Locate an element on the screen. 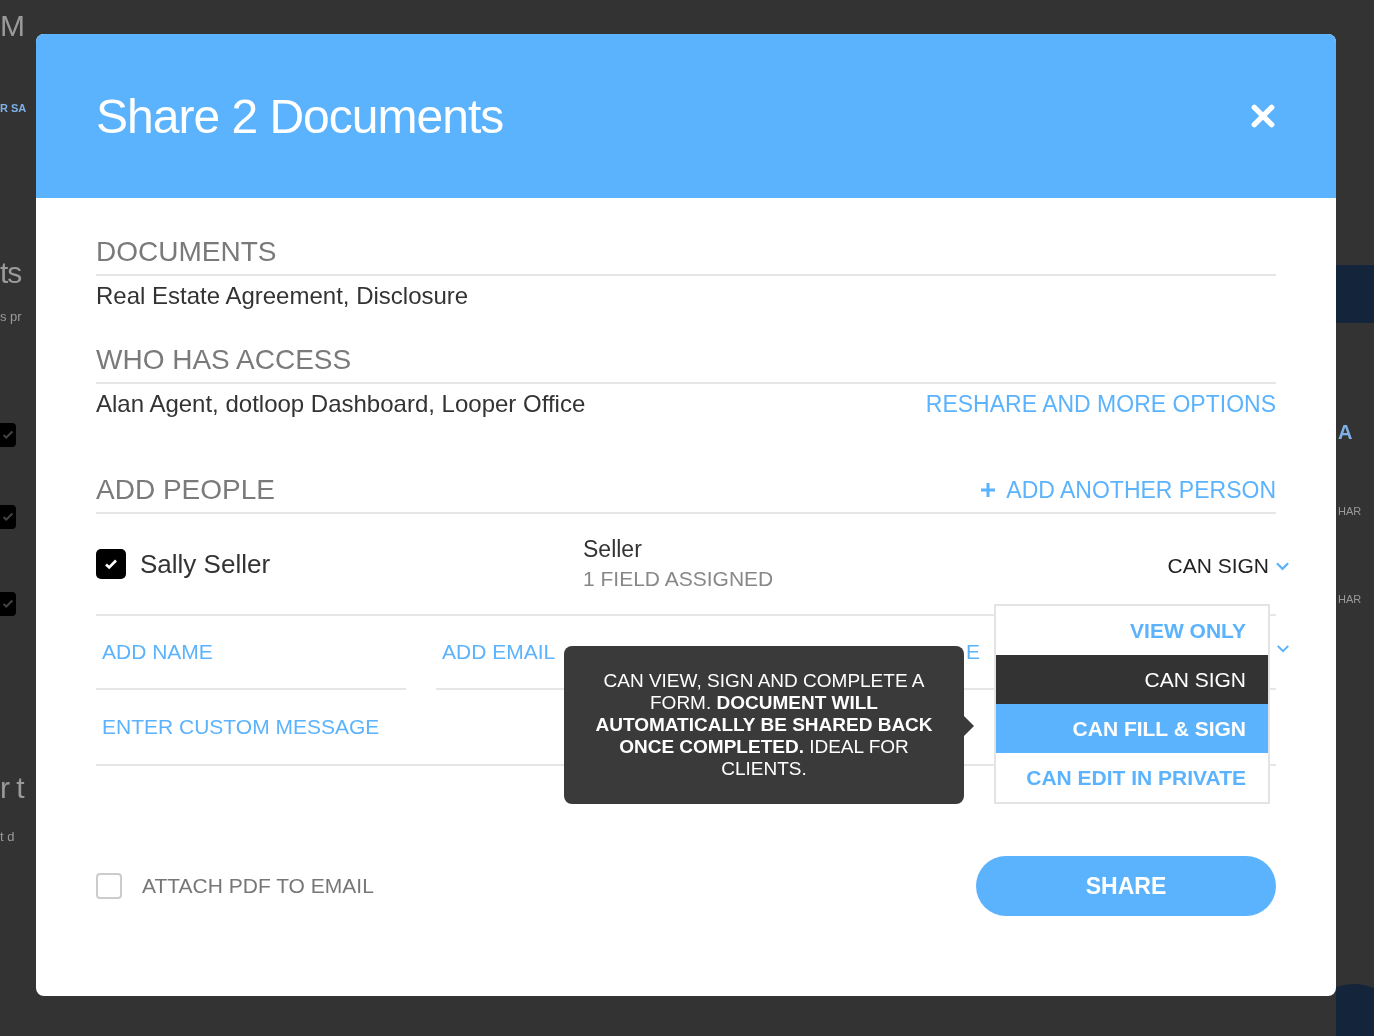 The image size is (1374, 1036). fields-assigned: 1 FIELD ASSIGNED is located at coordinates (679, 579).